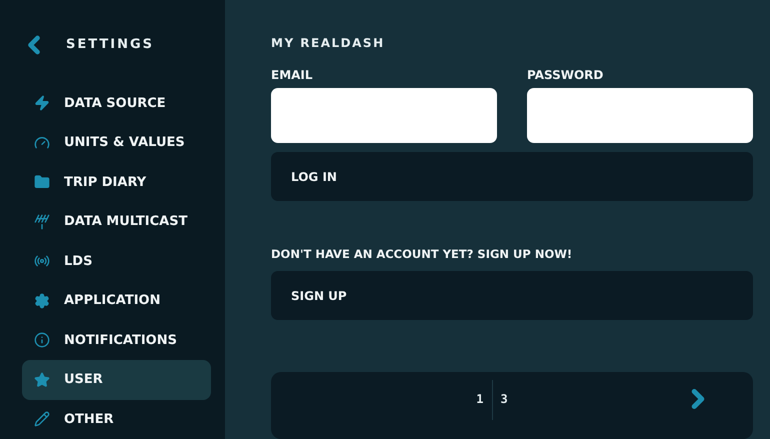 This screenshot has width=770, height=439. Describe the element at coordinates (42, 182) in the screenshot. I see `folder-icon` at that location.